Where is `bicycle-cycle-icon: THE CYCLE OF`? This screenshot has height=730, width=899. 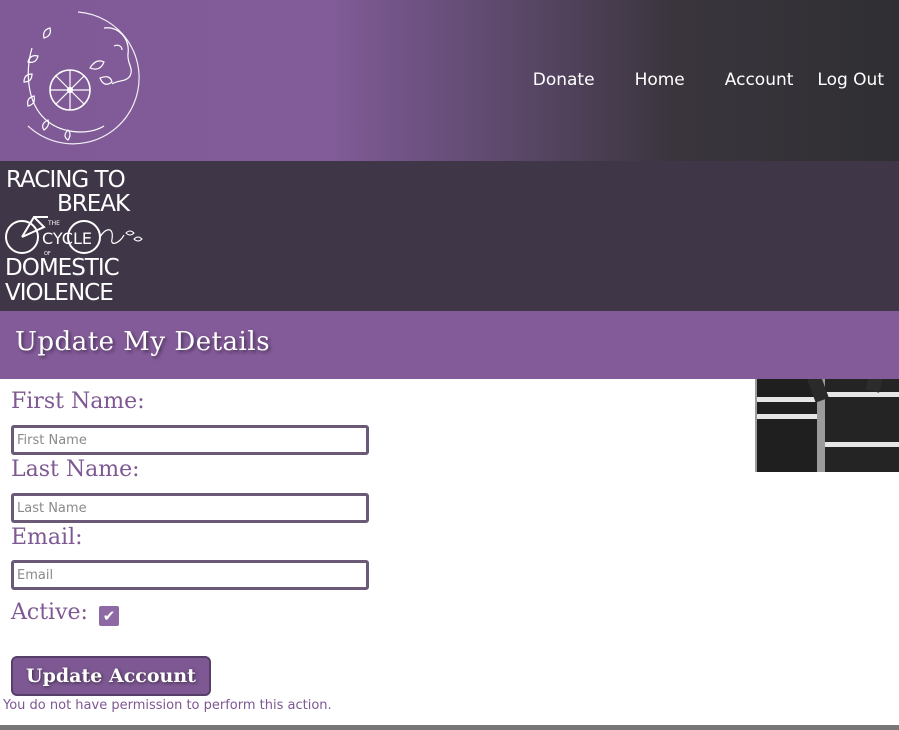 bicycle-cycle-icon: THE CYCLE OF is located at coordinates (74, 236).